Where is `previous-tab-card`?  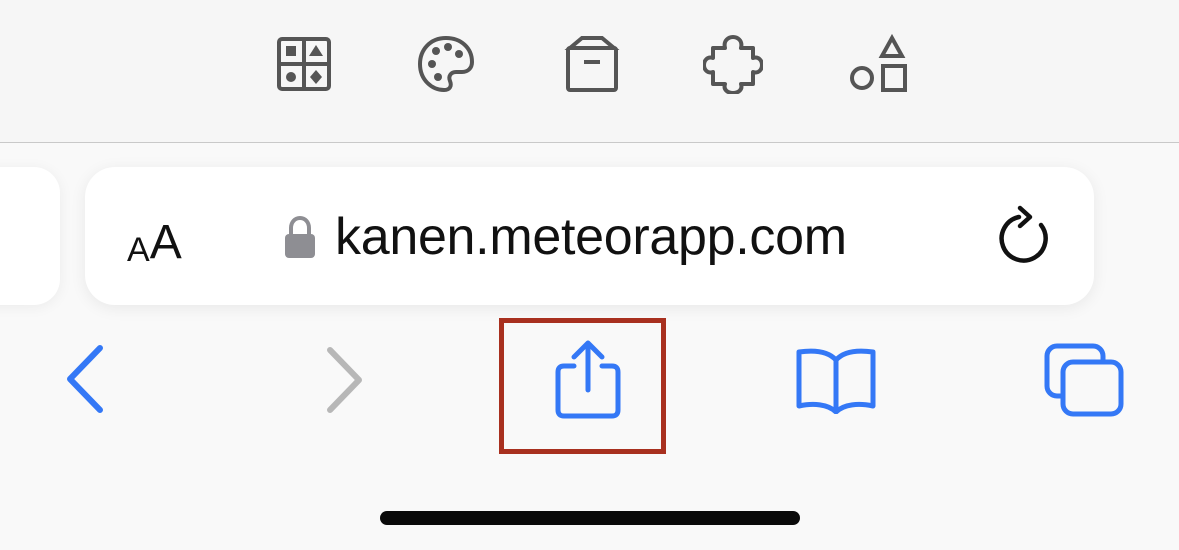 previous-tab-card is located at coordinates (30, 236).